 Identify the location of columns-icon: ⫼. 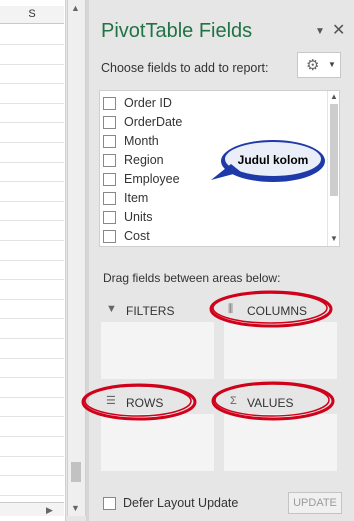
(231, 309).